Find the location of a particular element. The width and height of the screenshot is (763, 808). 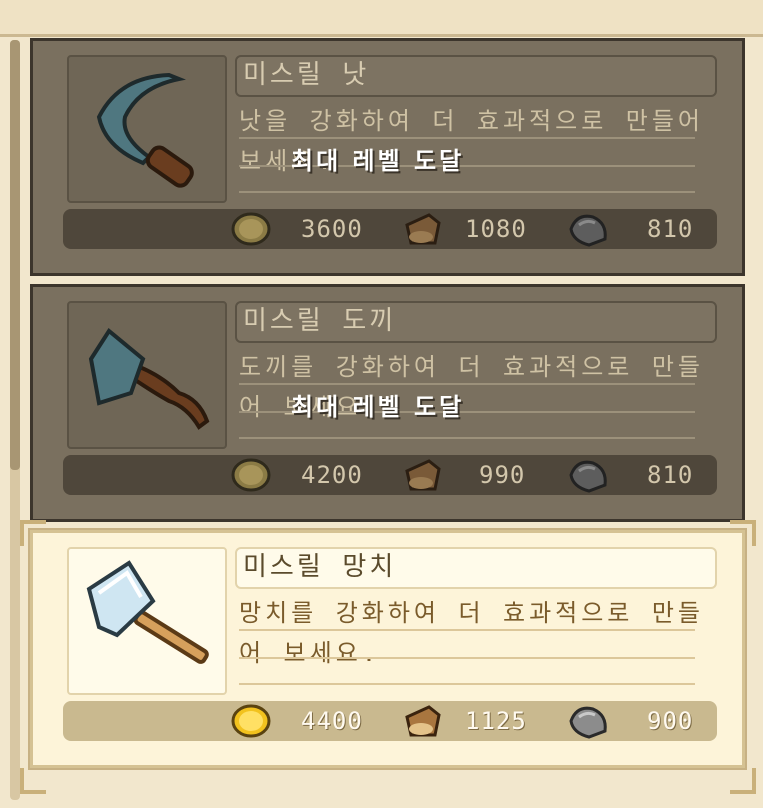

cost-gold: 4200 is located at coordinates (296, 475).